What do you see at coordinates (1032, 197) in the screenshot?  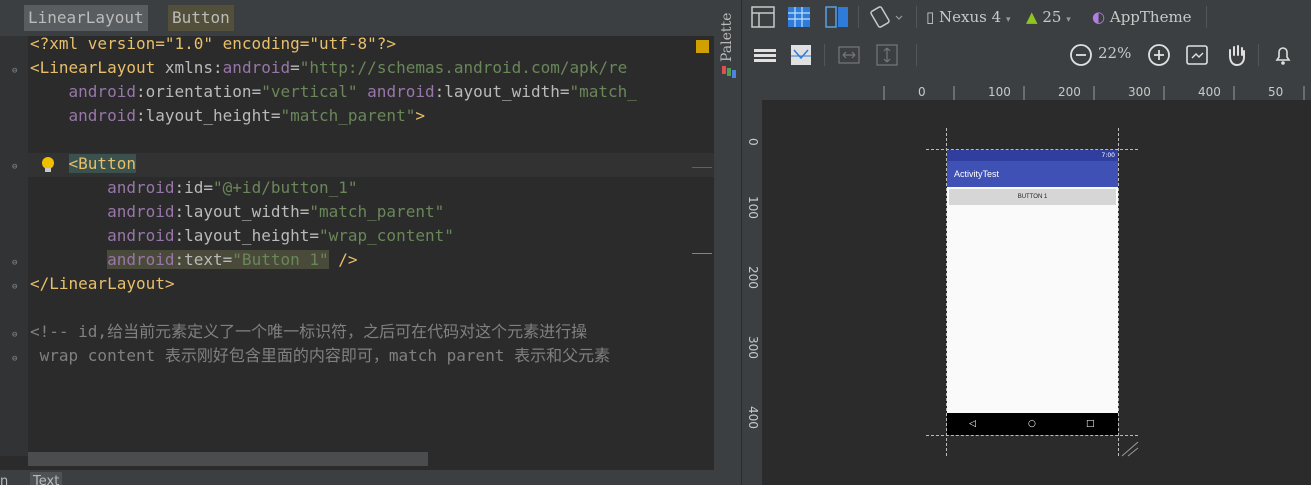 I see `preview-button-1: BUTTON 1` at bounding box center [1032, 197].